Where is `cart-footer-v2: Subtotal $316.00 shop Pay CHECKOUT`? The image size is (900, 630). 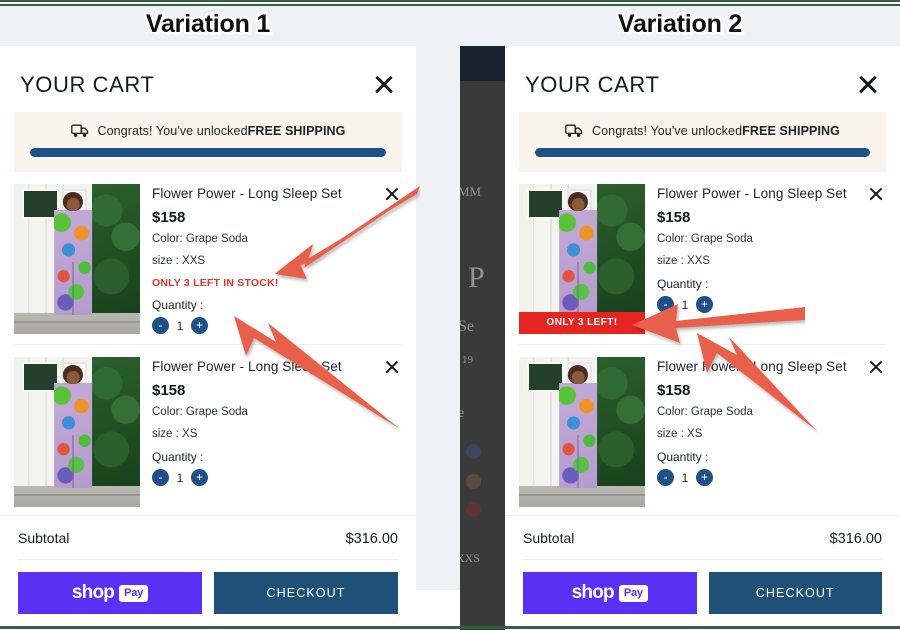 cart-footer-v2: Subtotal $316.00 shop Pay CHECKOUT is located at coordinates (702, 572).